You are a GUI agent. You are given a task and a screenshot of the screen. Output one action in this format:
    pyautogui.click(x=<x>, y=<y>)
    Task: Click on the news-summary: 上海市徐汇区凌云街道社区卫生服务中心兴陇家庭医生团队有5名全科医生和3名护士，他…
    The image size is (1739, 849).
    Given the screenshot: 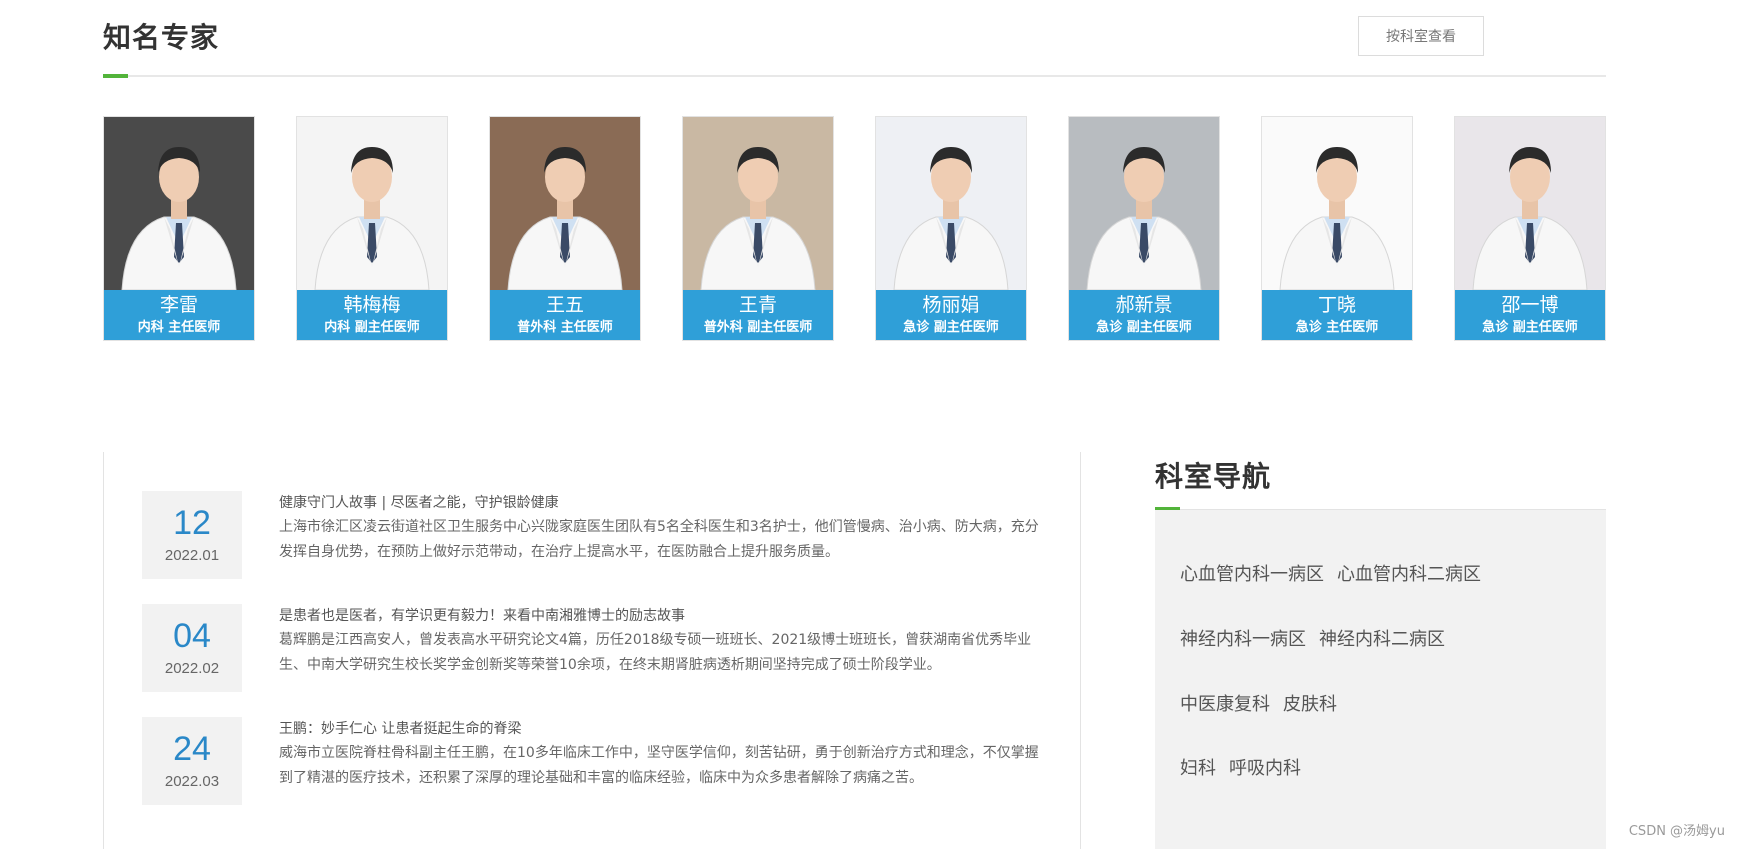 What is the action you would take?
    pyautogui.click(x=659, y=539)
    